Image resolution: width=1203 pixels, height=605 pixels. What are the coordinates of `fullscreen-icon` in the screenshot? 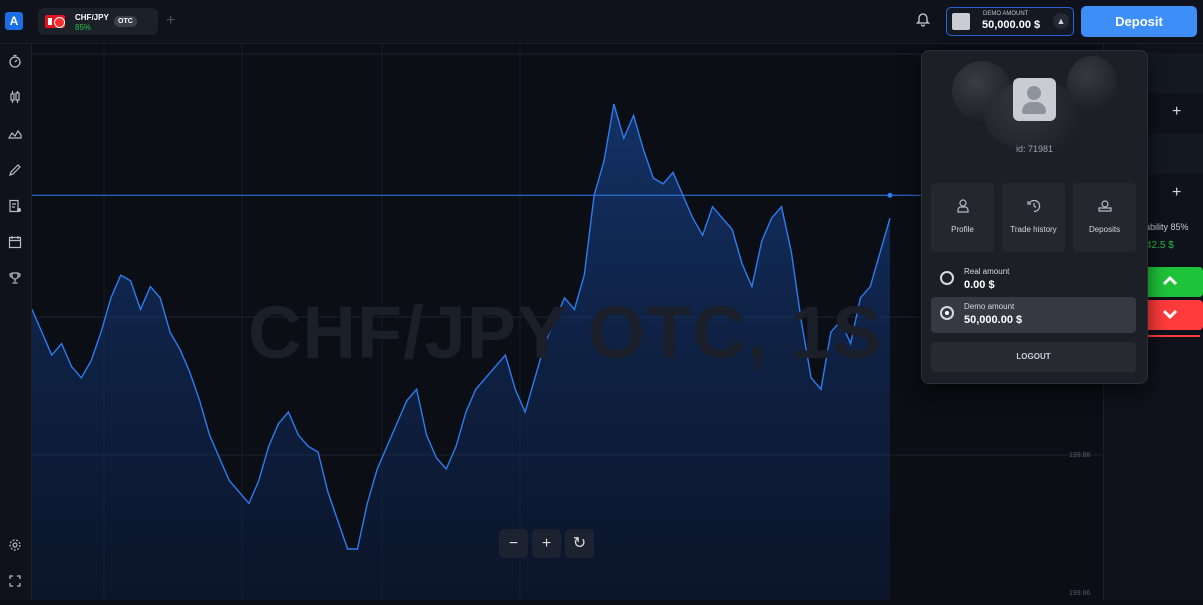 It's located at (15, 581).